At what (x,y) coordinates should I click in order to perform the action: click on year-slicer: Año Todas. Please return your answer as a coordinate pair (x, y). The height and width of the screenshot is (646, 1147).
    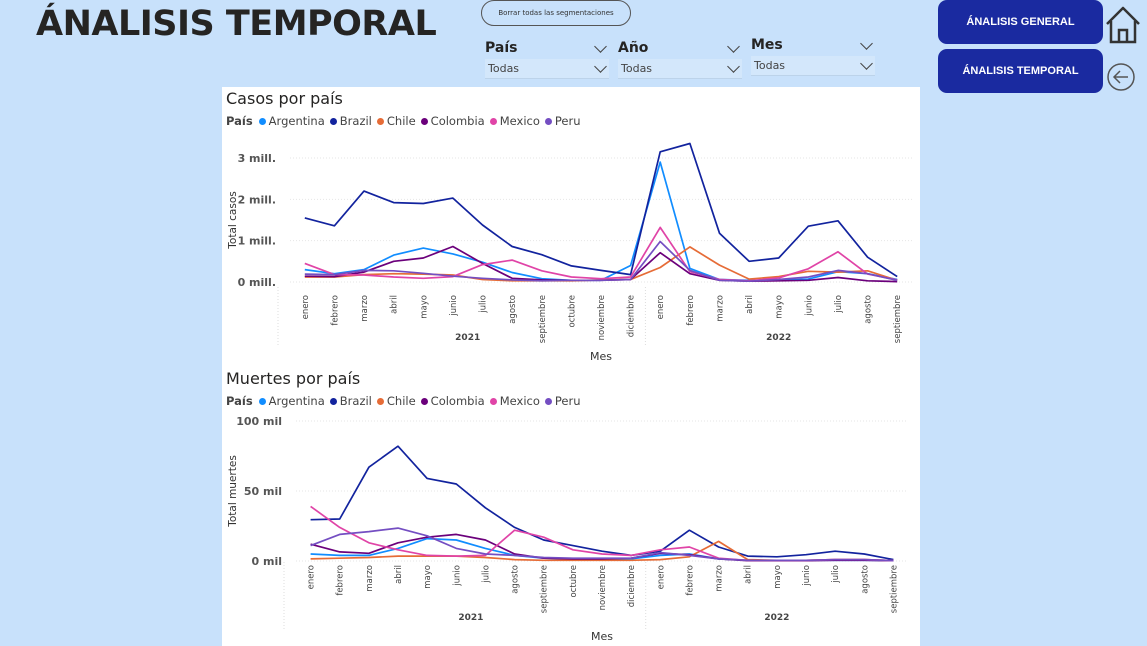
    Looking at the image, I should click on (680, 58).